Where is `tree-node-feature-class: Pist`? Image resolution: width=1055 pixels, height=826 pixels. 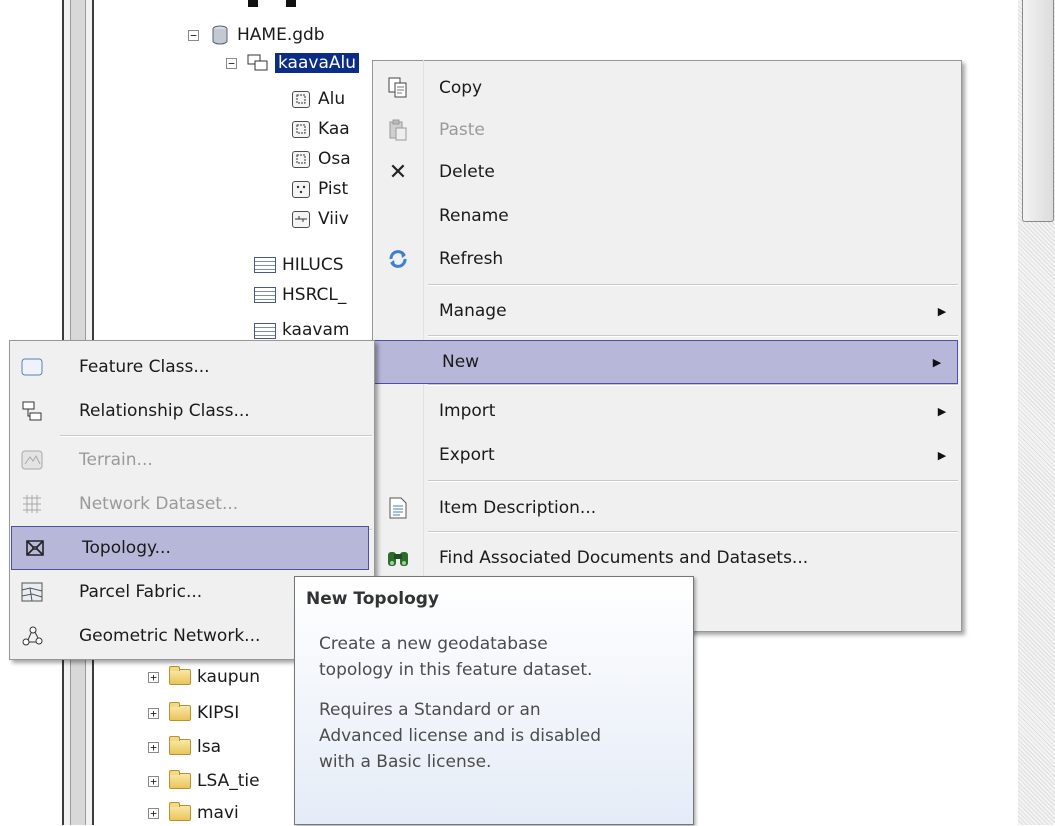
tree-node-feature-class: Pist is located at coordinates (319, 189).